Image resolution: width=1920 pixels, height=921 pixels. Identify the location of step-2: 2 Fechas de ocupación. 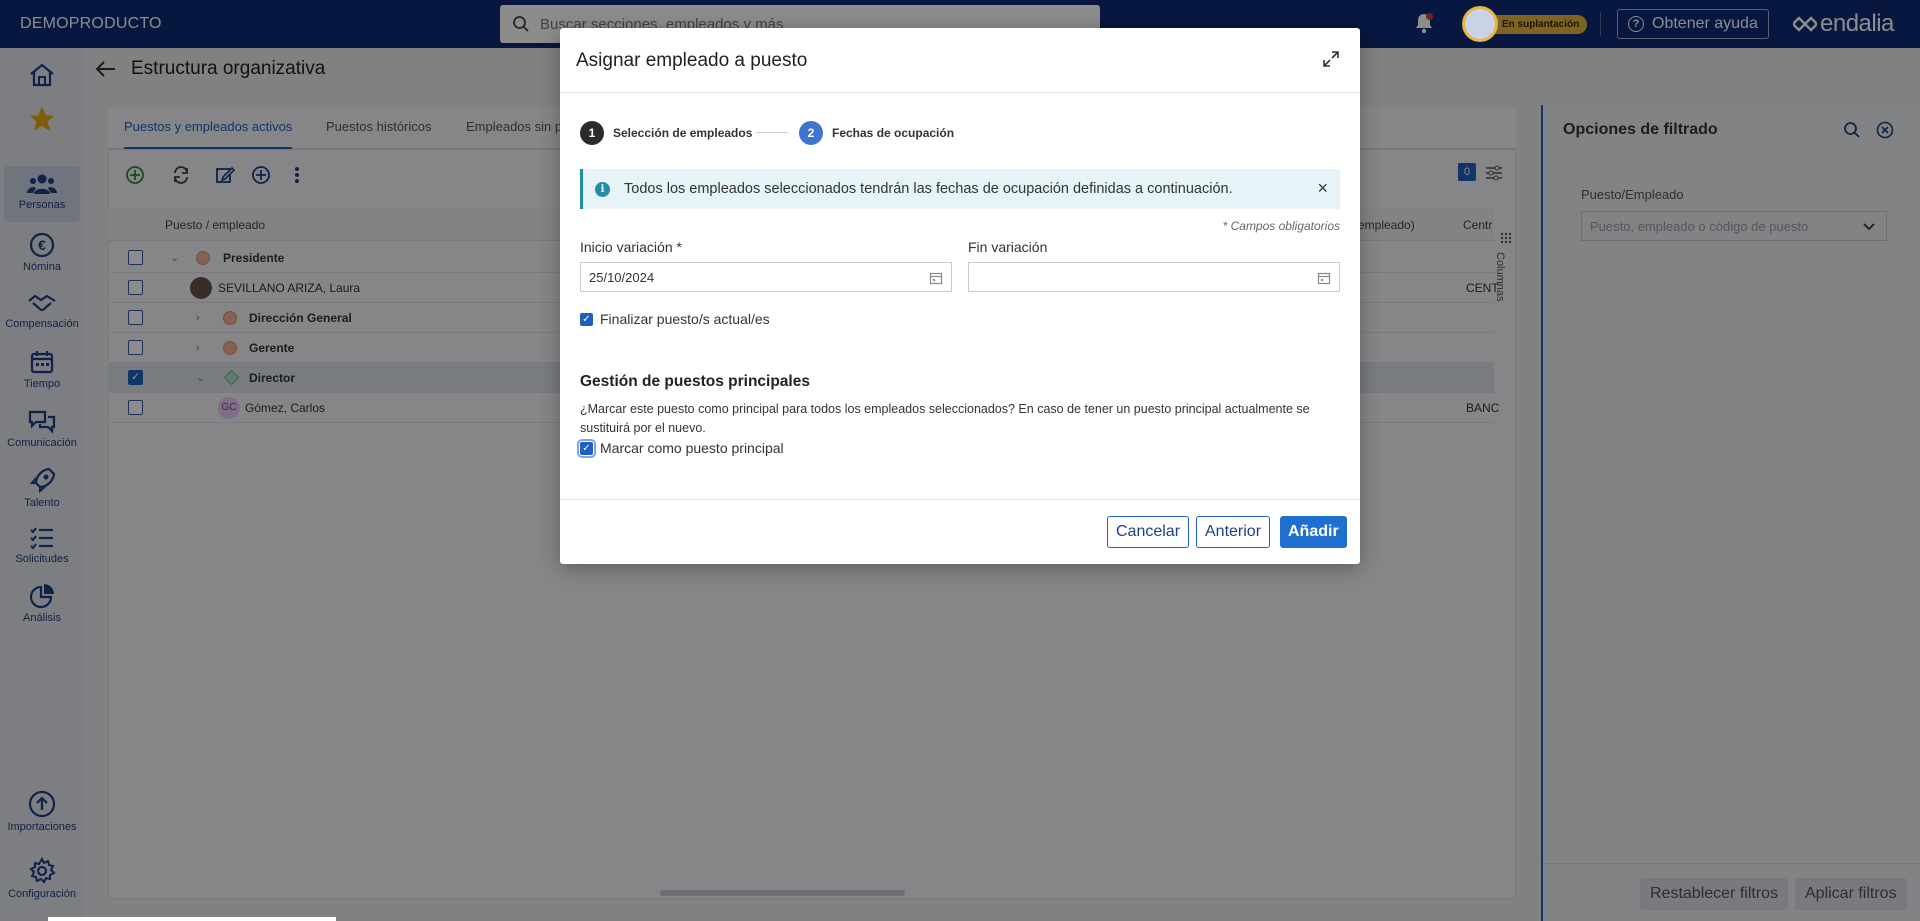
(876, 133).